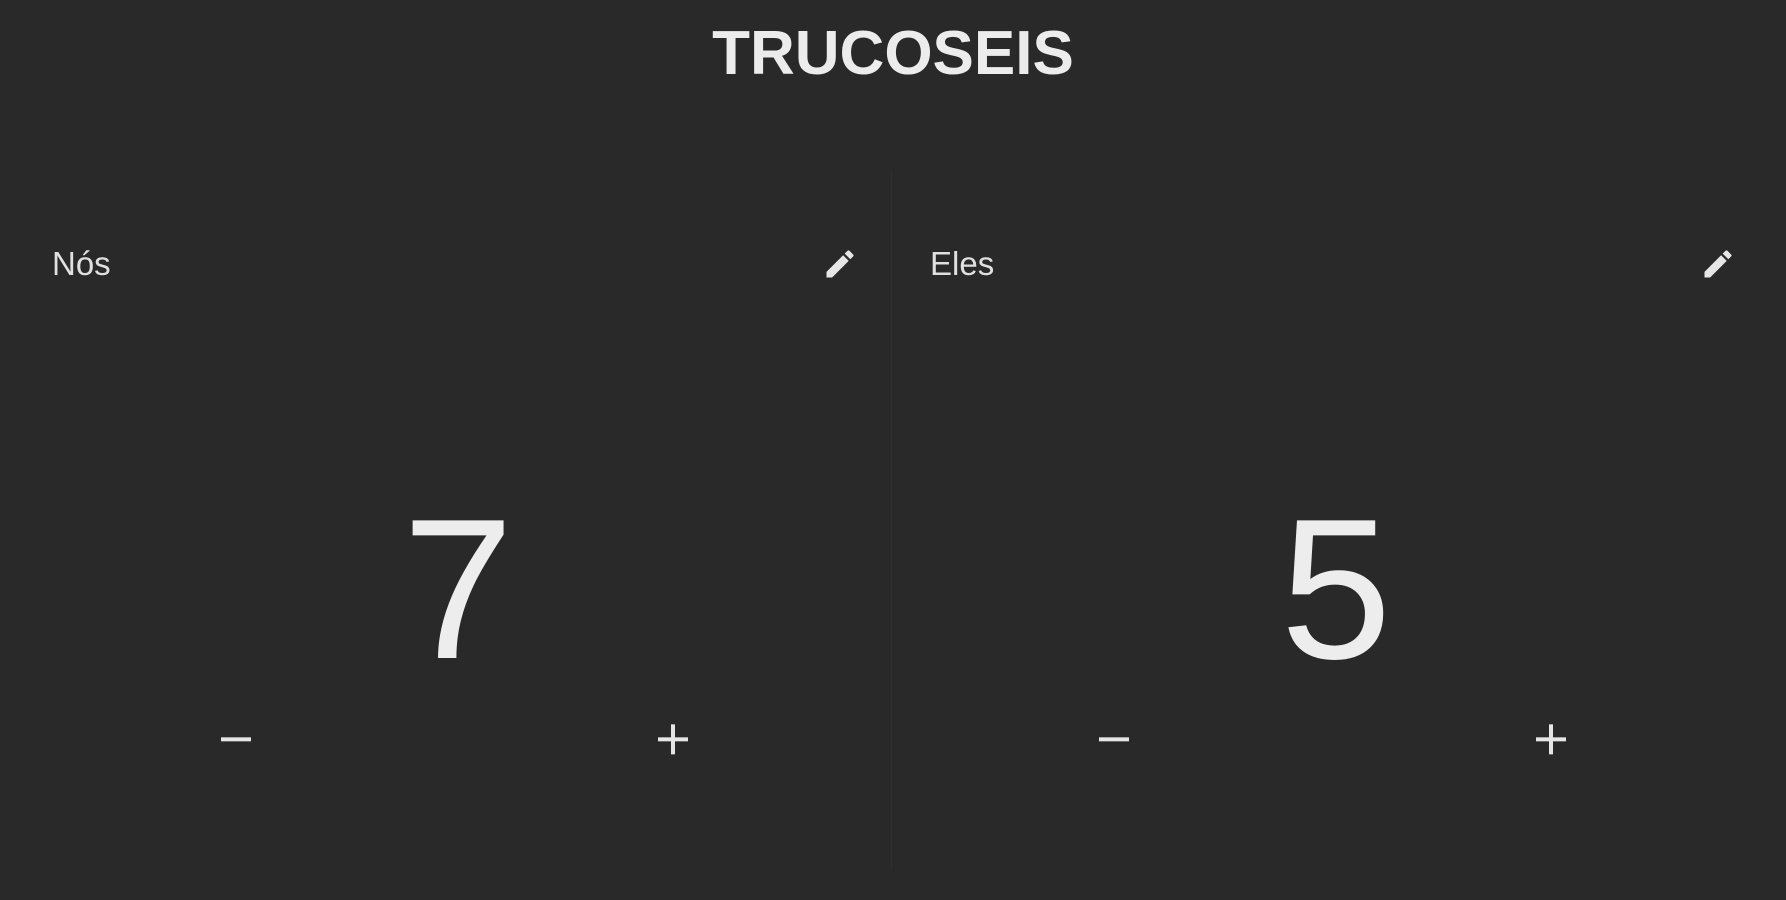  Describe the element at coordinates (1336, 589) in the screenshot. I see `team-score: 5` at that location.